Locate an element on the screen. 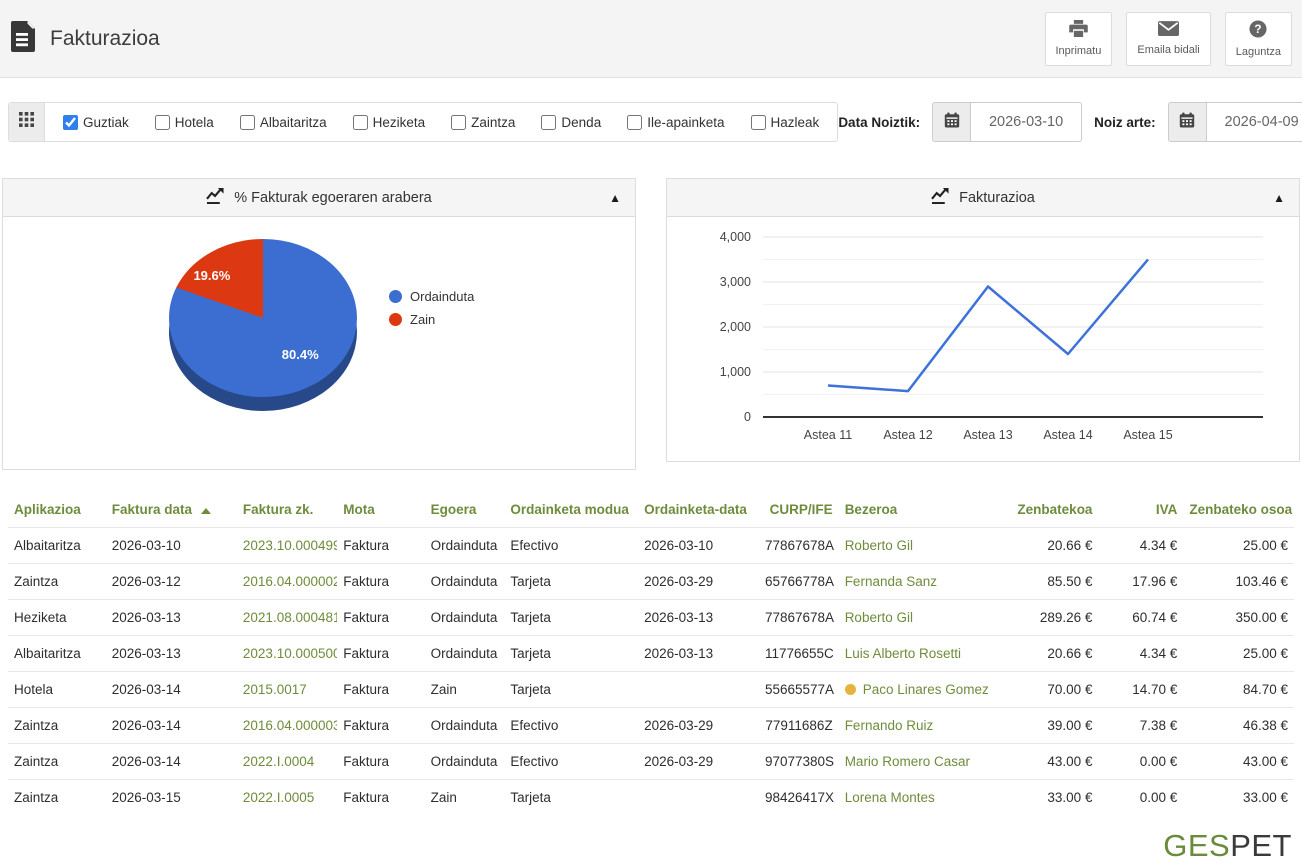 The width and height of the screenshot is (1302, 868). column-header-egoera: Egoera is located at coordinates (465, 511).